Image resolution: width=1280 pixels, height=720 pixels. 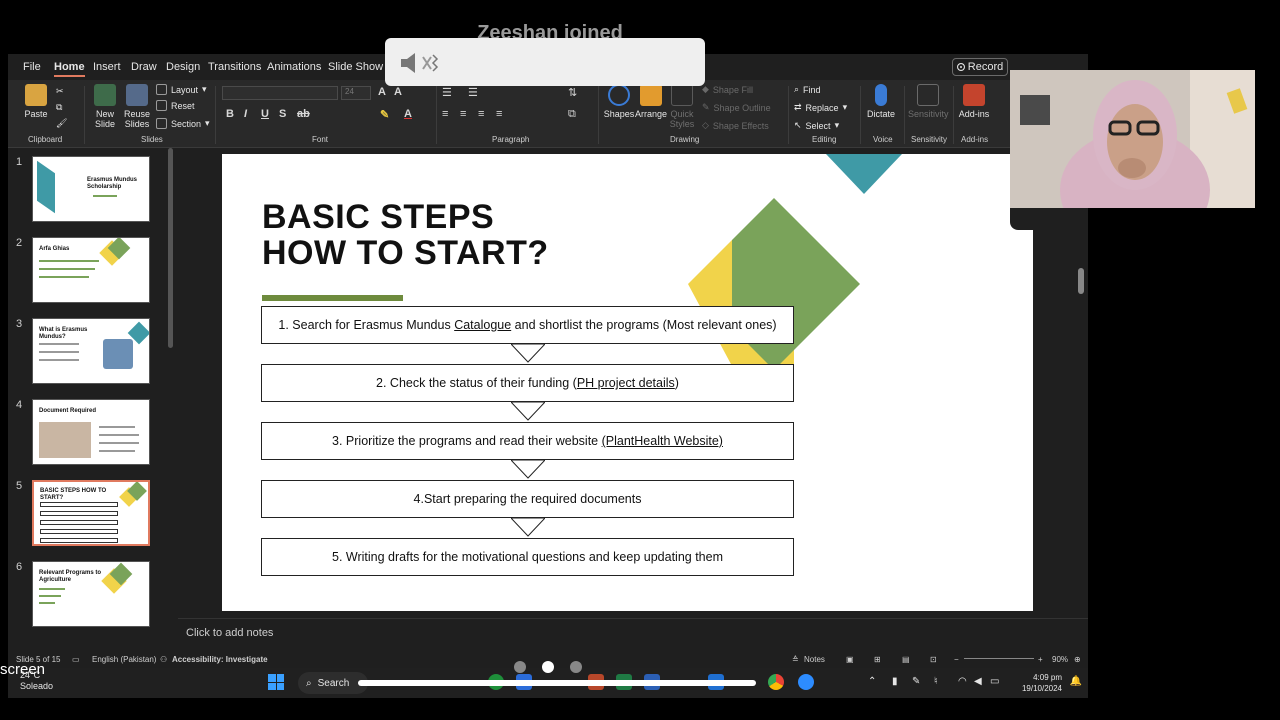 I want to click on tray-icon: ▮, so click(x=895, y=681).